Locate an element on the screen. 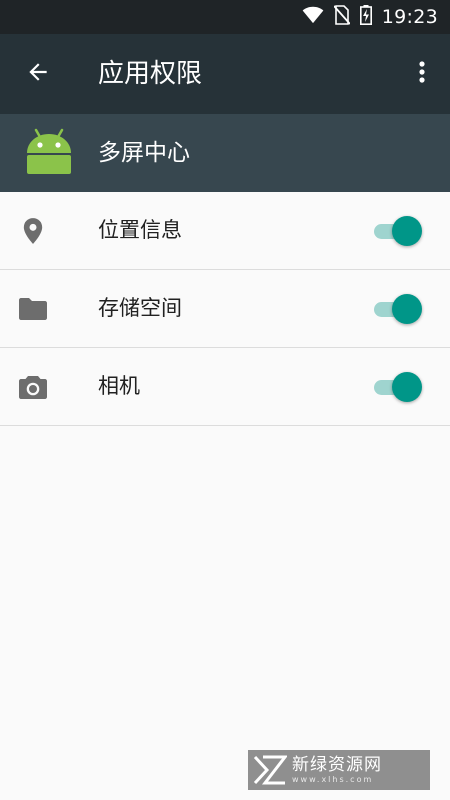  status-icons: 19:23 is located at coordinates (370, 17).